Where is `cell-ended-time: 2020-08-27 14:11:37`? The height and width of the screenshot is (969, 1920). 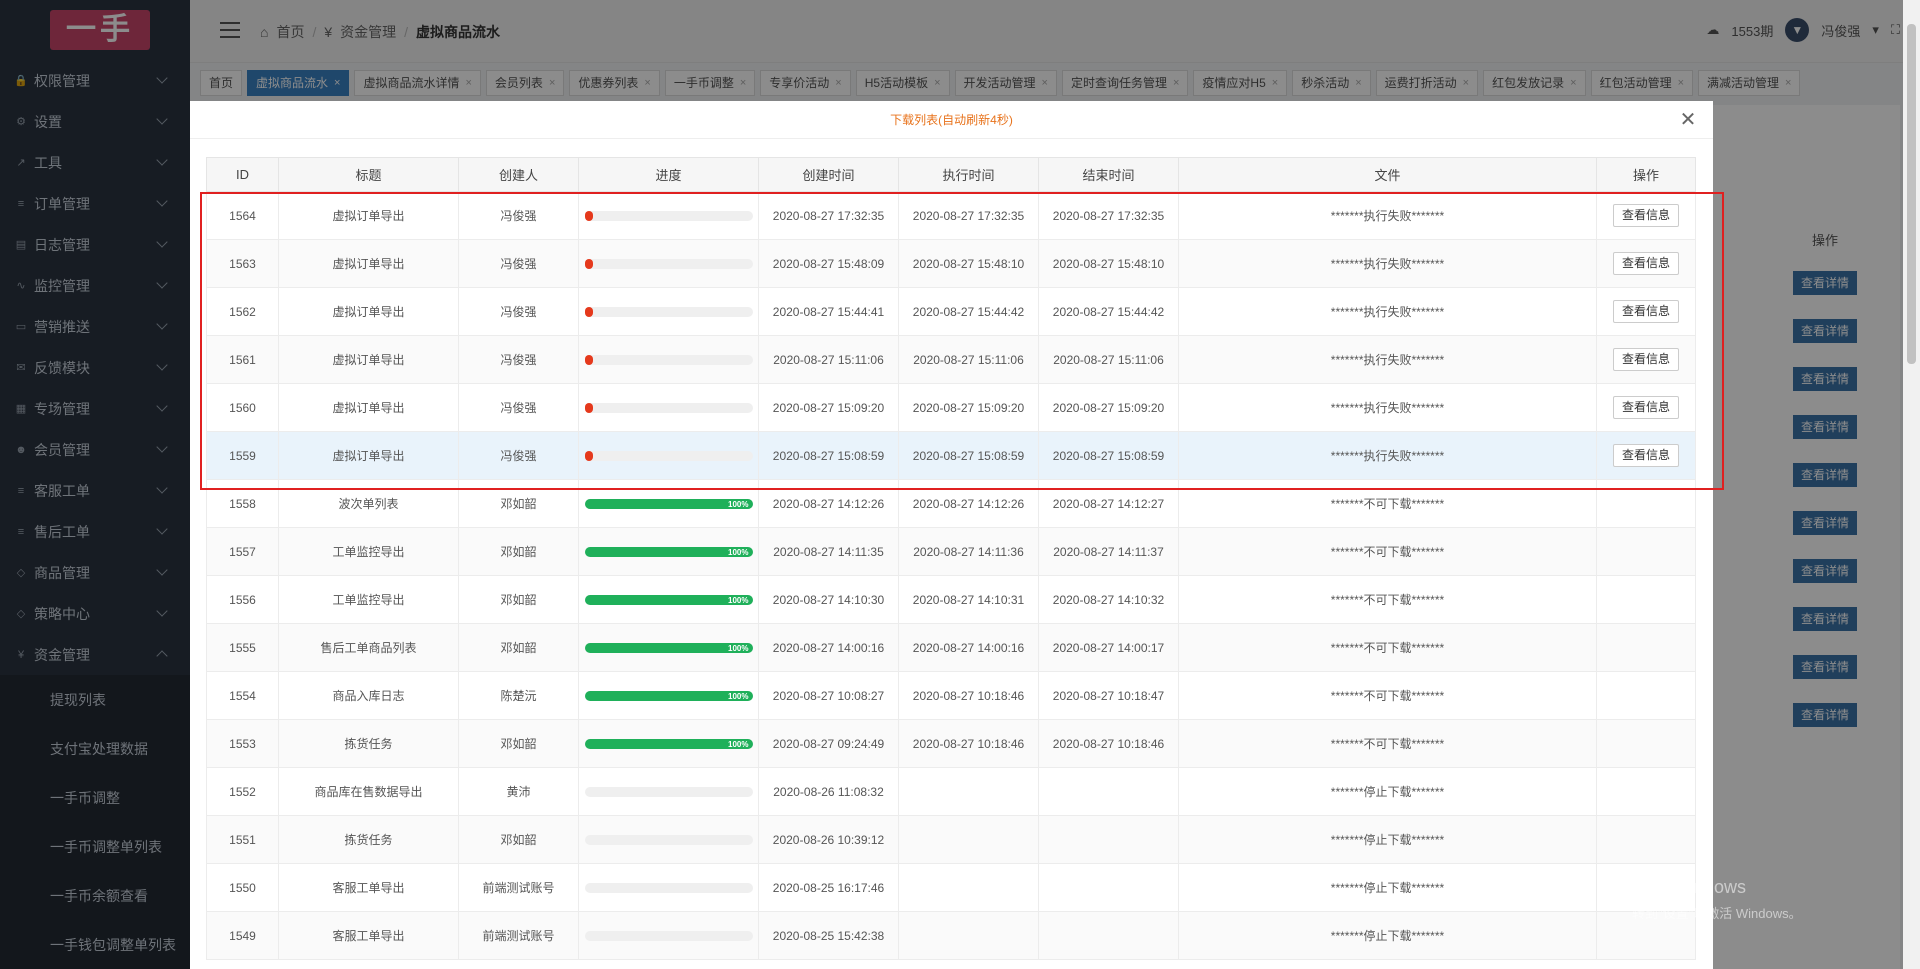
cell-ended-time: 2020-08-27 14:11:37 is located at coordinates (1108, 551).